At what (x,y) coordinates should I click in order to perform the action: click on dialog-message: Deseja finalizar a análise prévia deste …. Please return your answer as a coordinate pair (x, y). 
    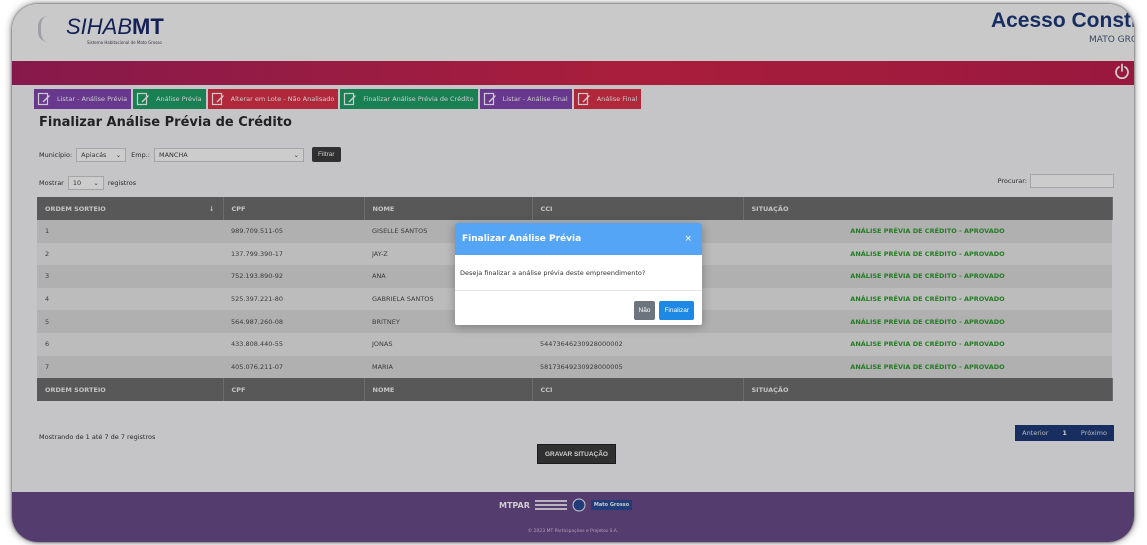
    Looking at the image, I should click on (553, 272).